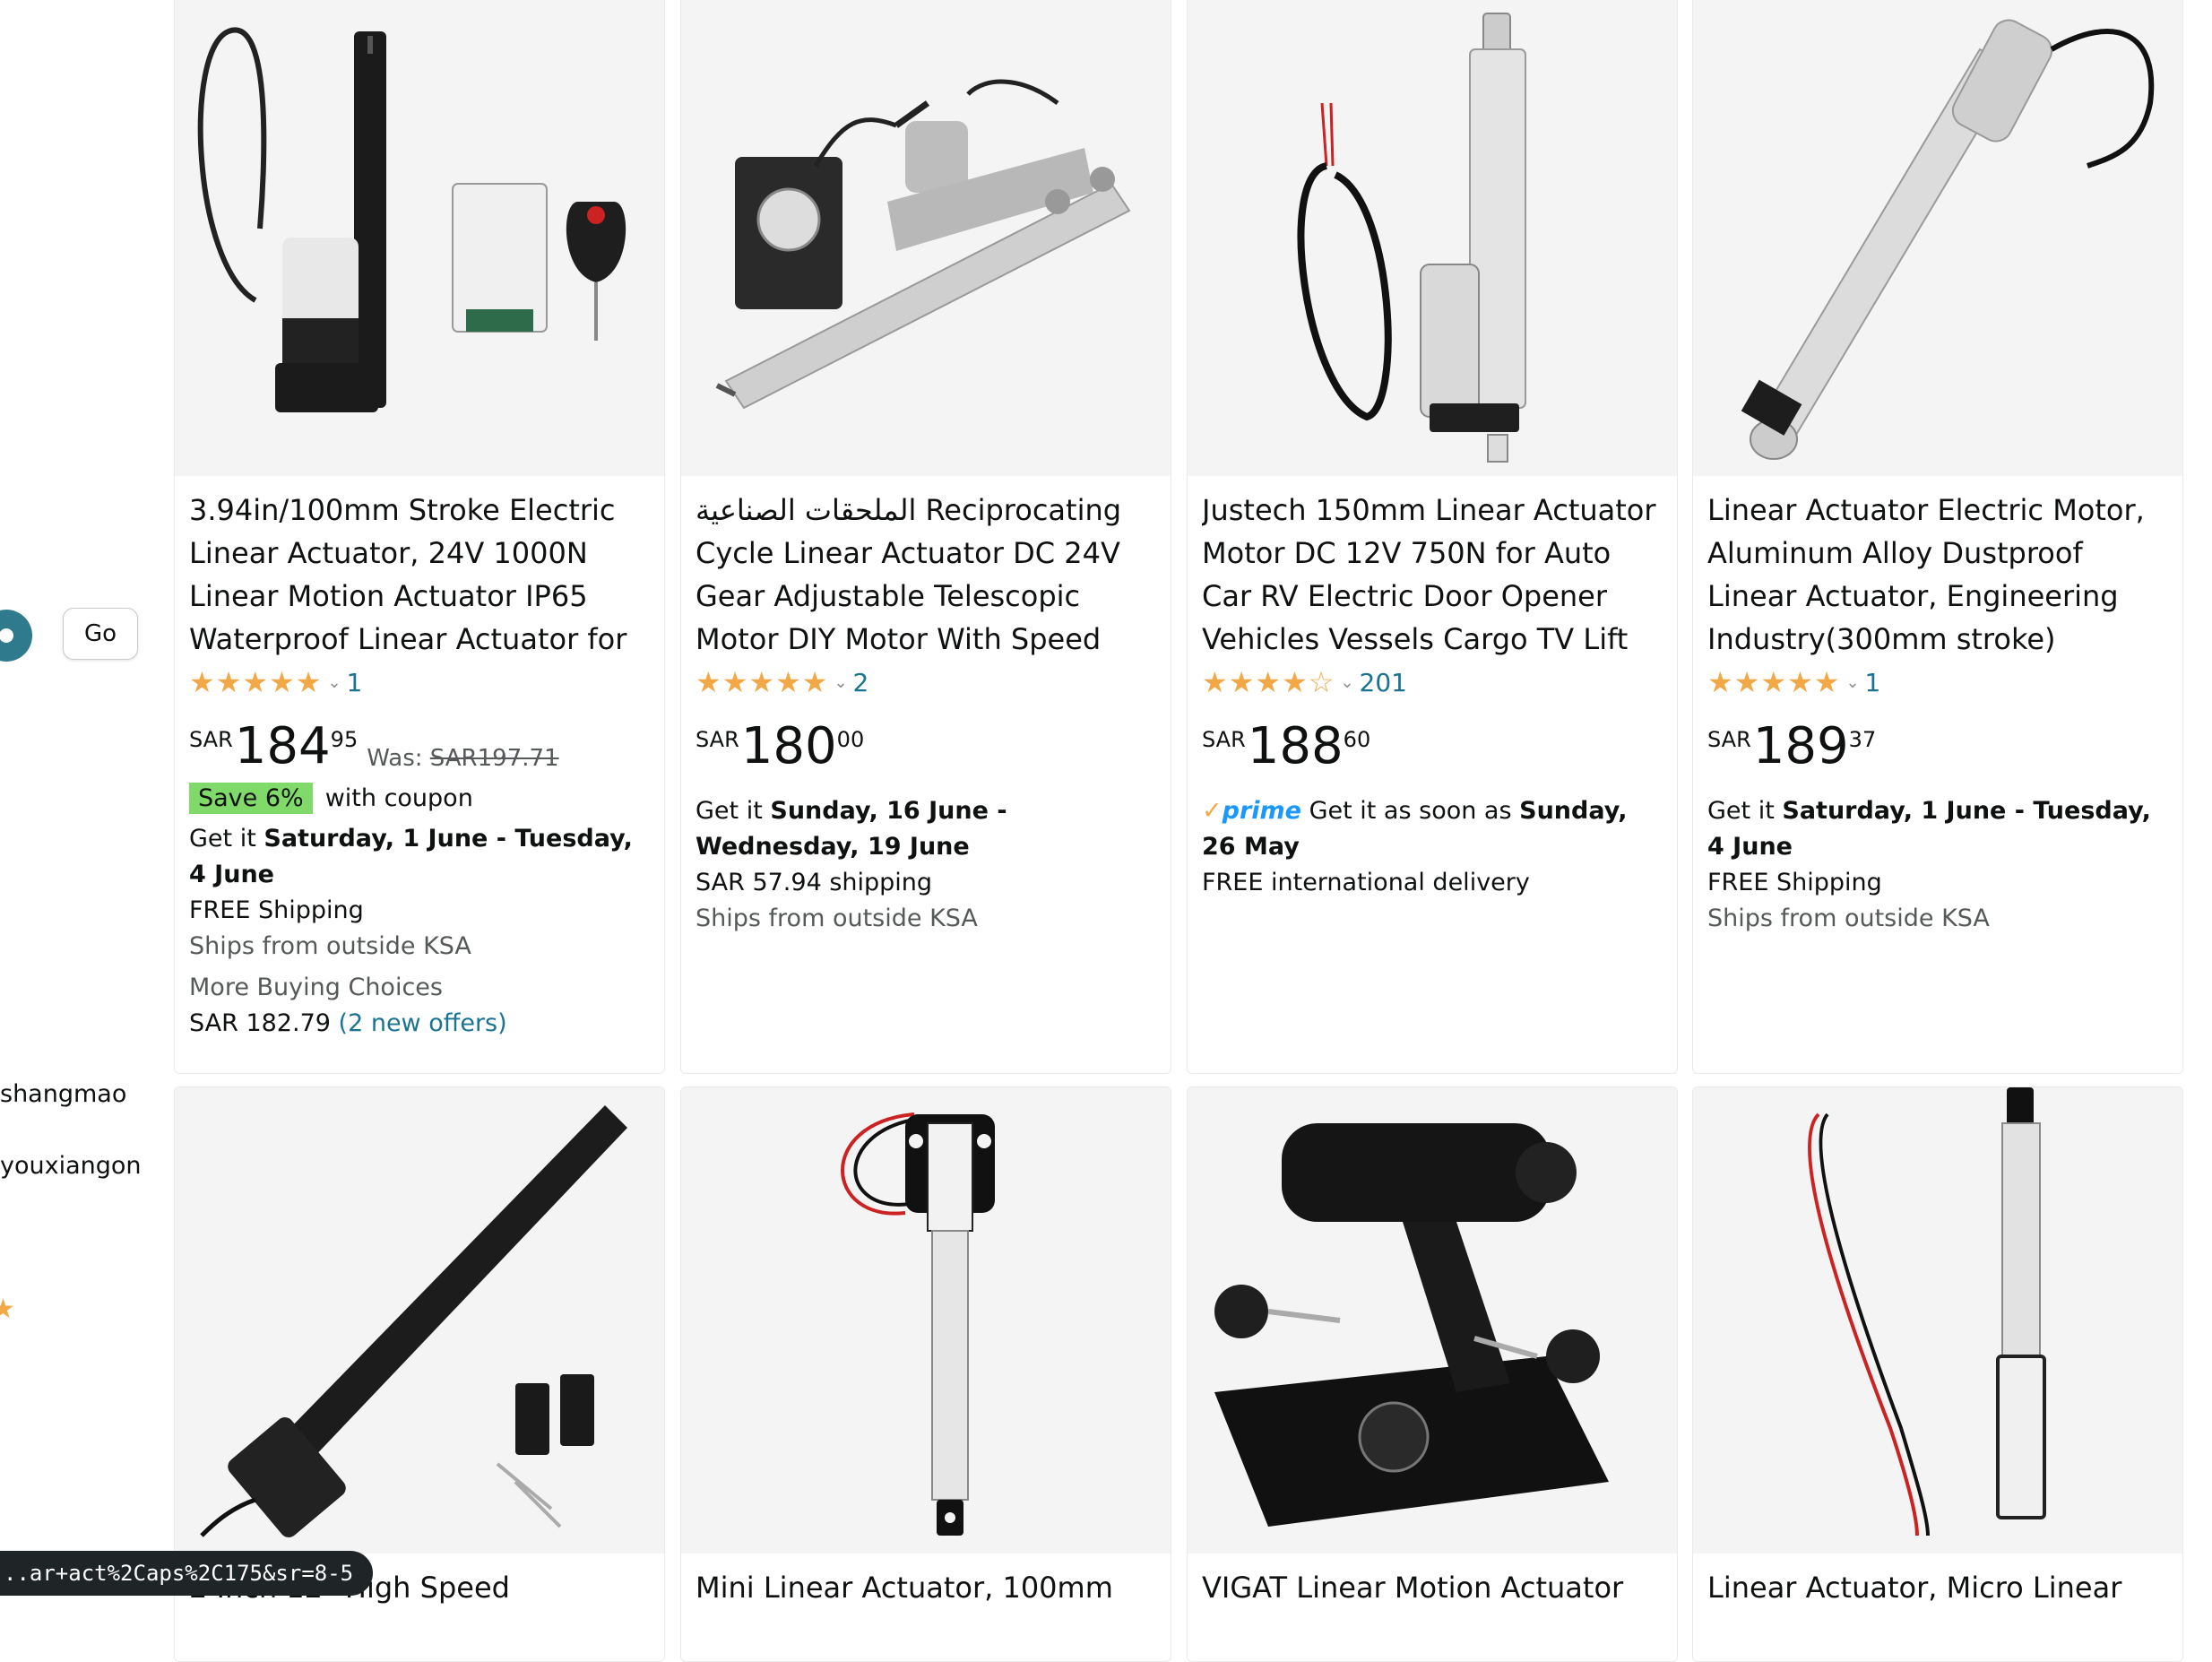 The width and height of the screenshot is (2212, 1662). I want to click on delivery-info: ✓prime Get it as soon as Sunday, 26 May, so click(1432, 829).